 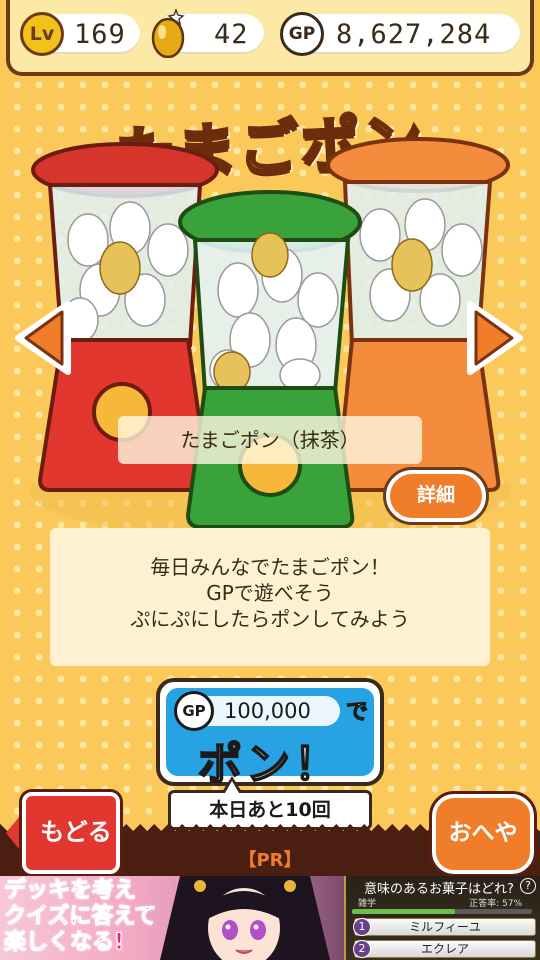 I want to click on next-machine-arrow-icon, so click(x=496, y=338).